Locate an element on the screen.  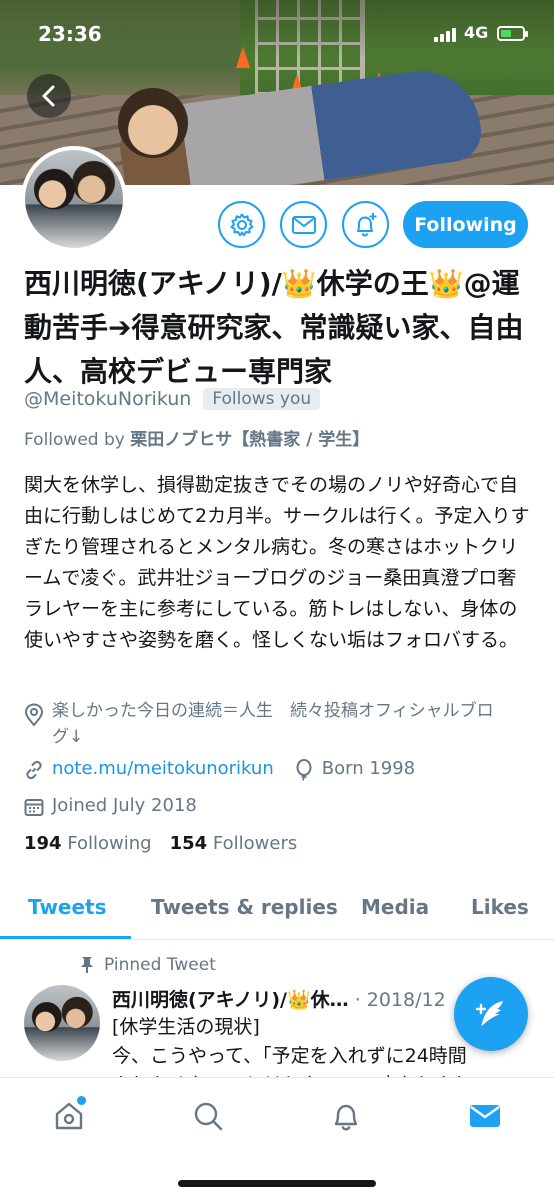
status-time: 23:36 is located at coordinates (70, 34).